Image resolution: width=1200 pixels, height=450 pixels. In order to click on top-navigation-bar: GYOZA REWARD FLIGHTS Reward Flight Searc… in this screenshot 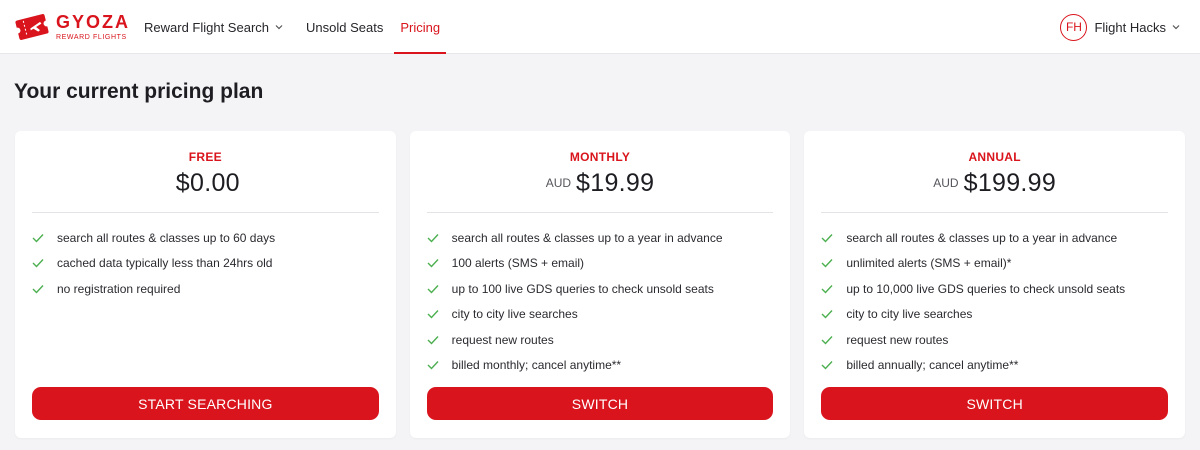, I will do `click(600, 27)`.